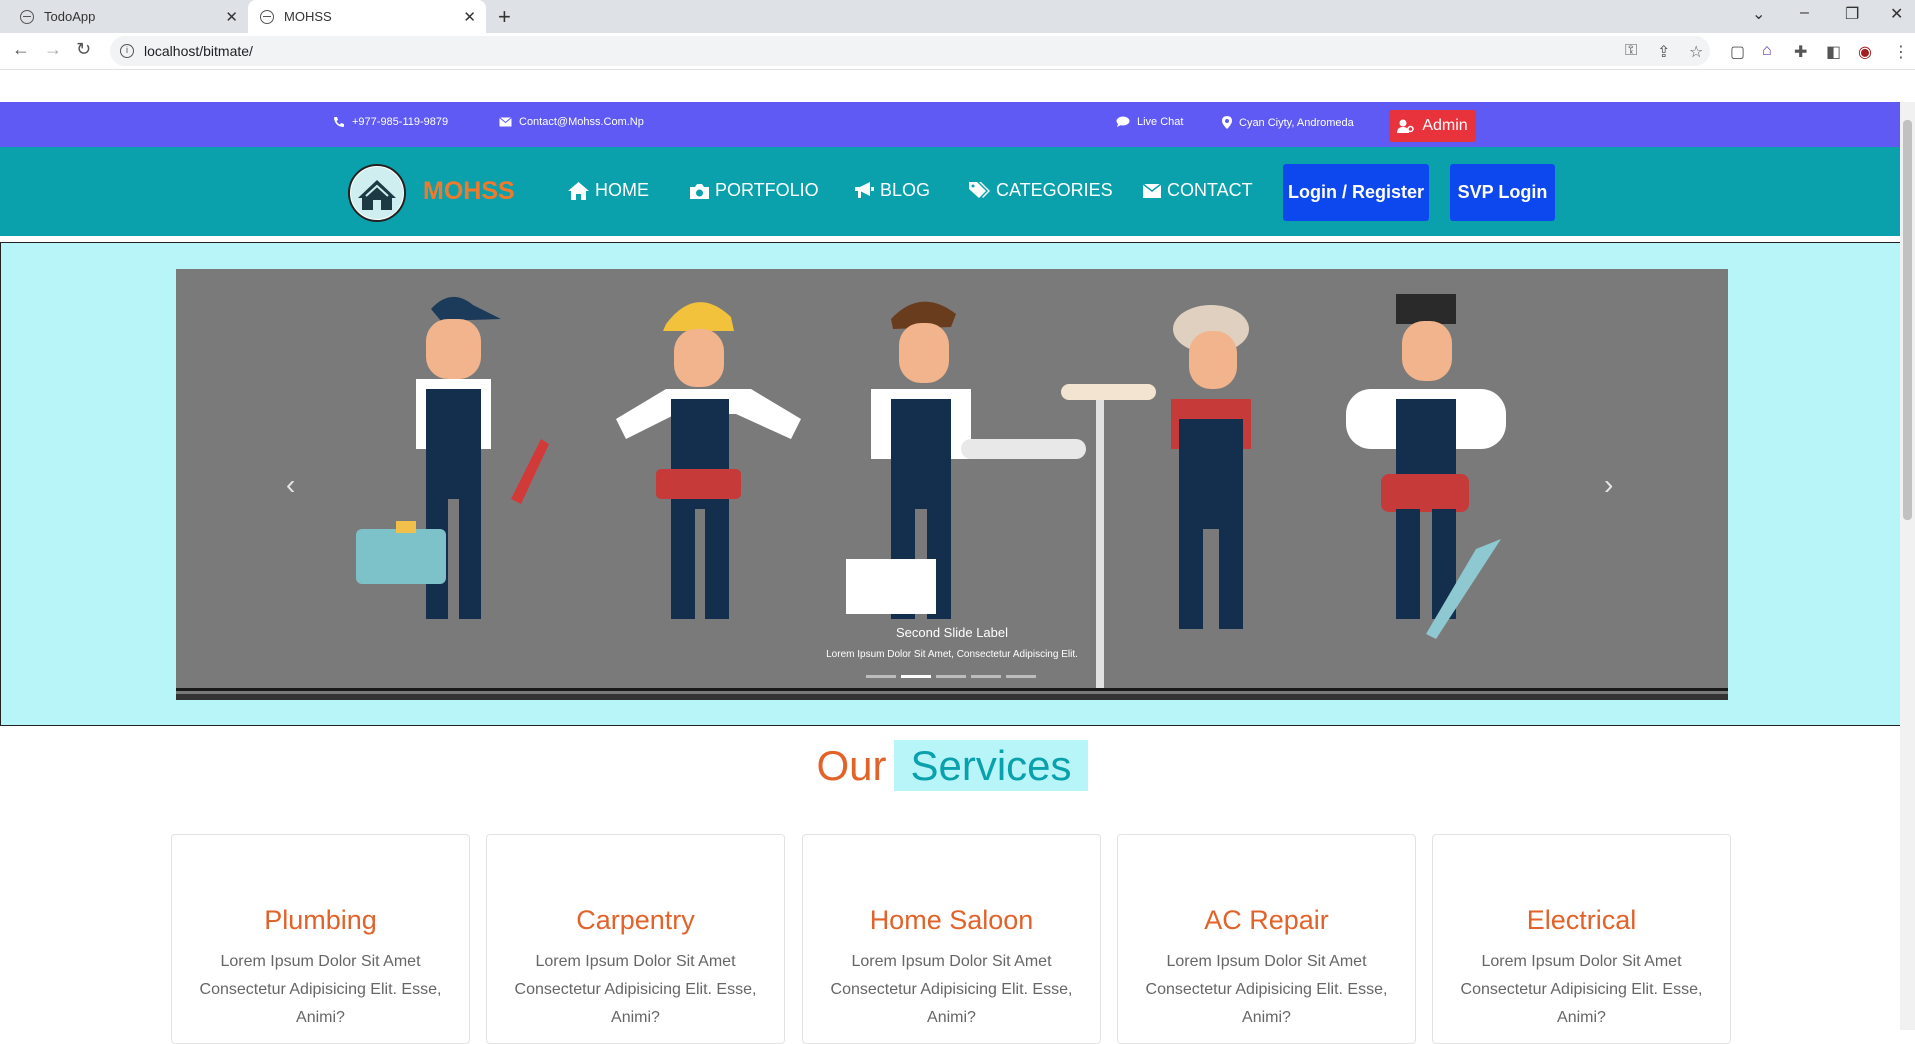 The height and width of the screenshot is (1044, 1915). Describe the element at coordinates (905, 190) in the screenshot. I see `nav-blog-label: BLOG` at that location.